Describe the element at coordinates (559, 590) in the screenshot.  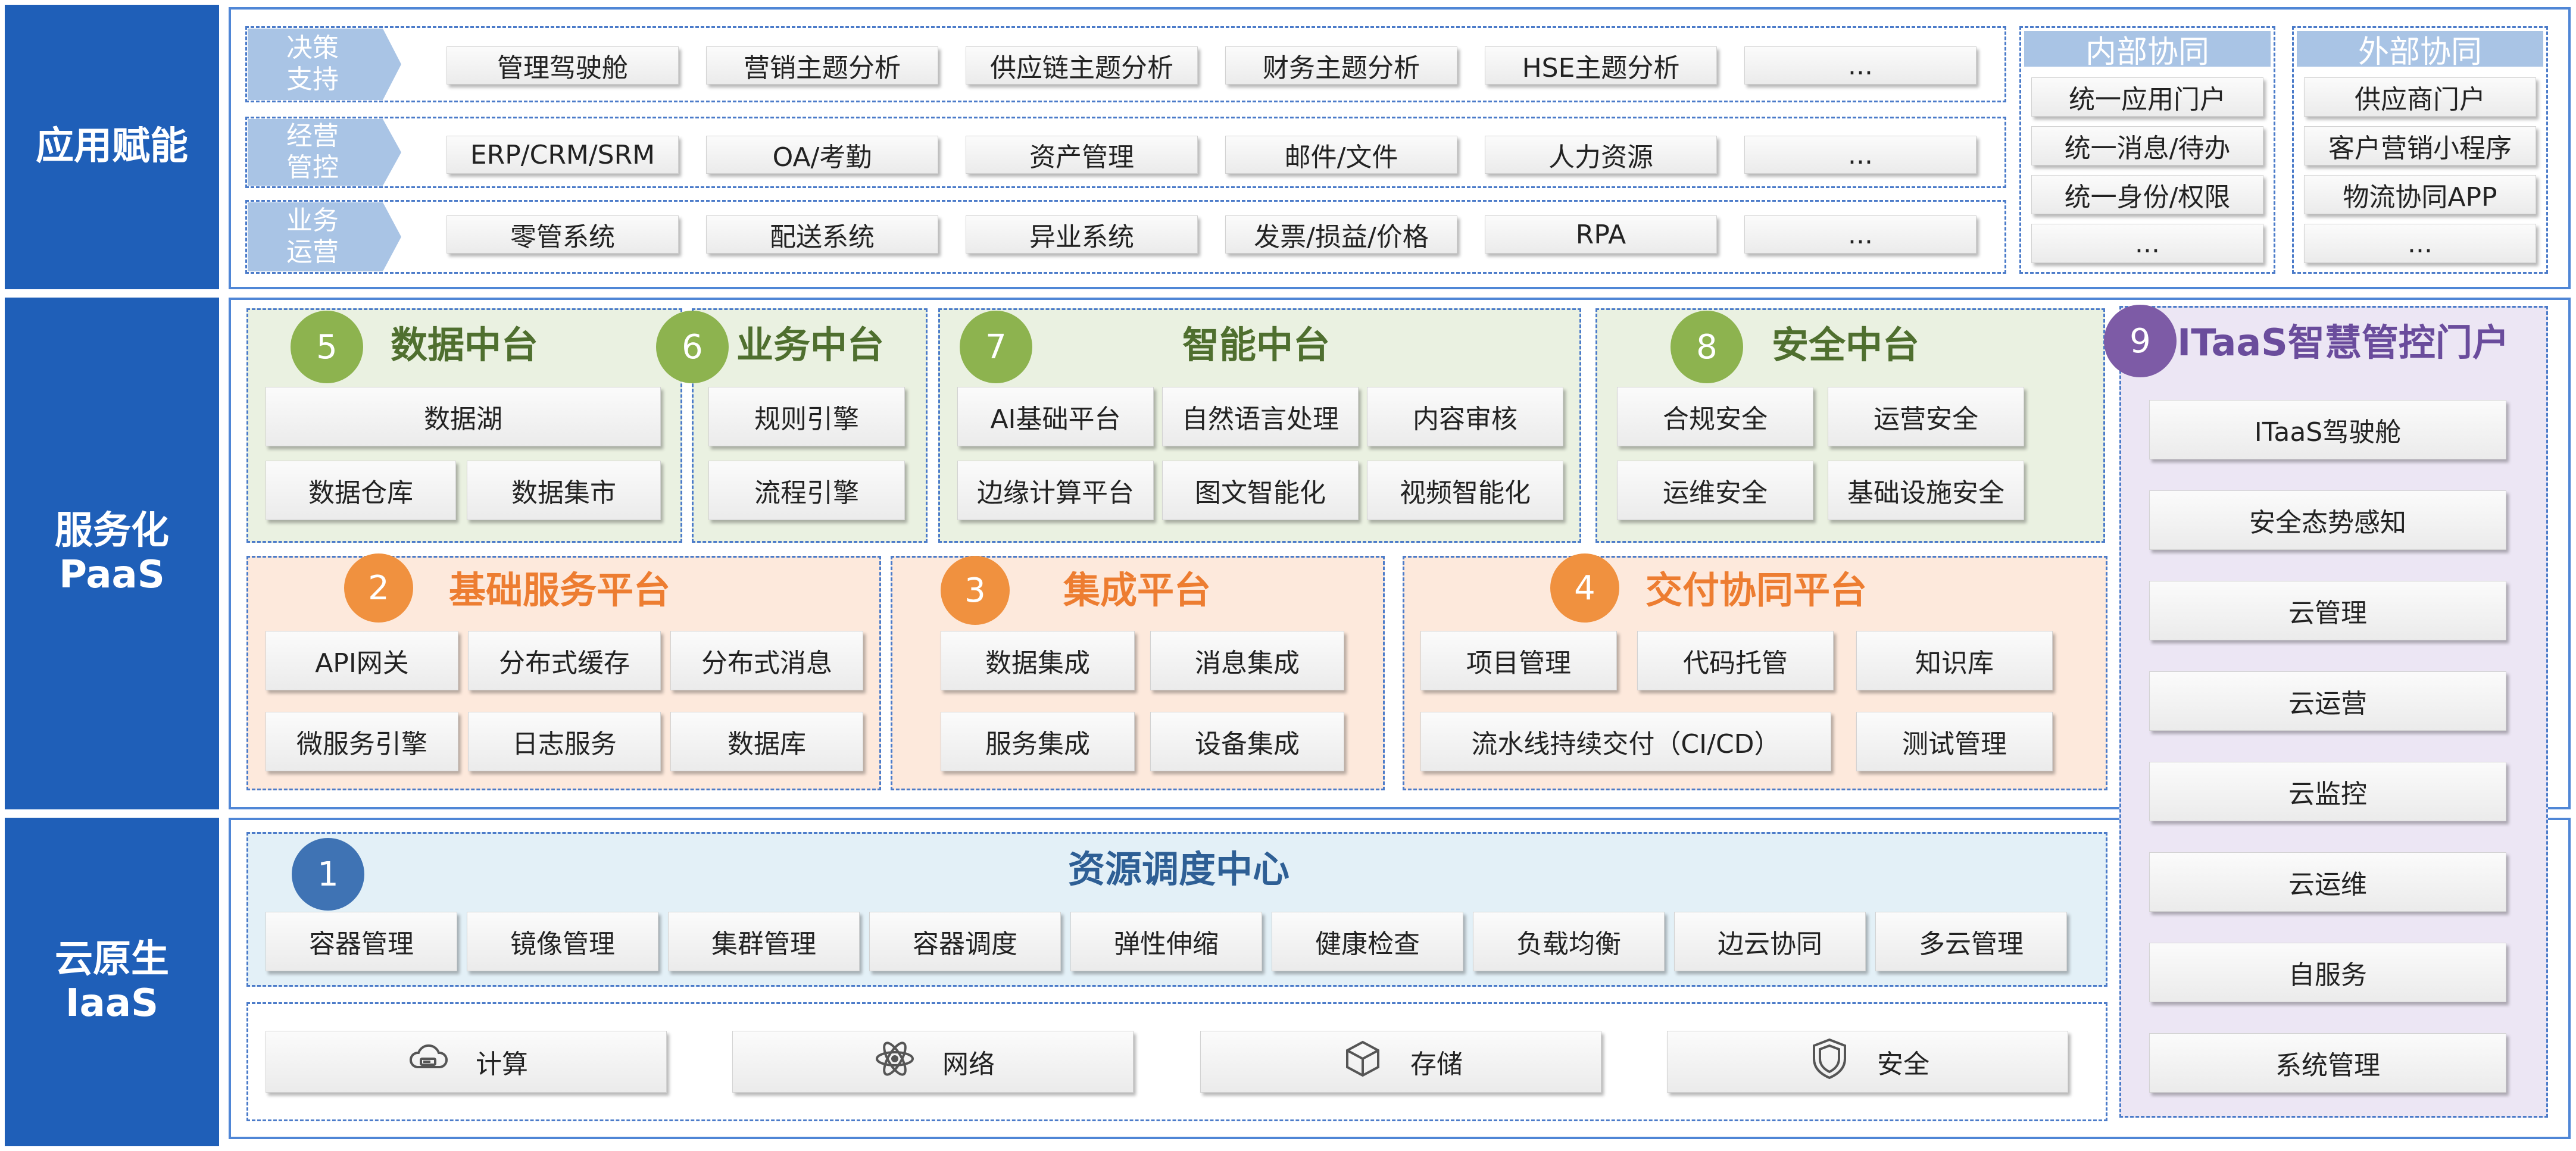
I see `base-service-title: 基础服务平台` at that location.